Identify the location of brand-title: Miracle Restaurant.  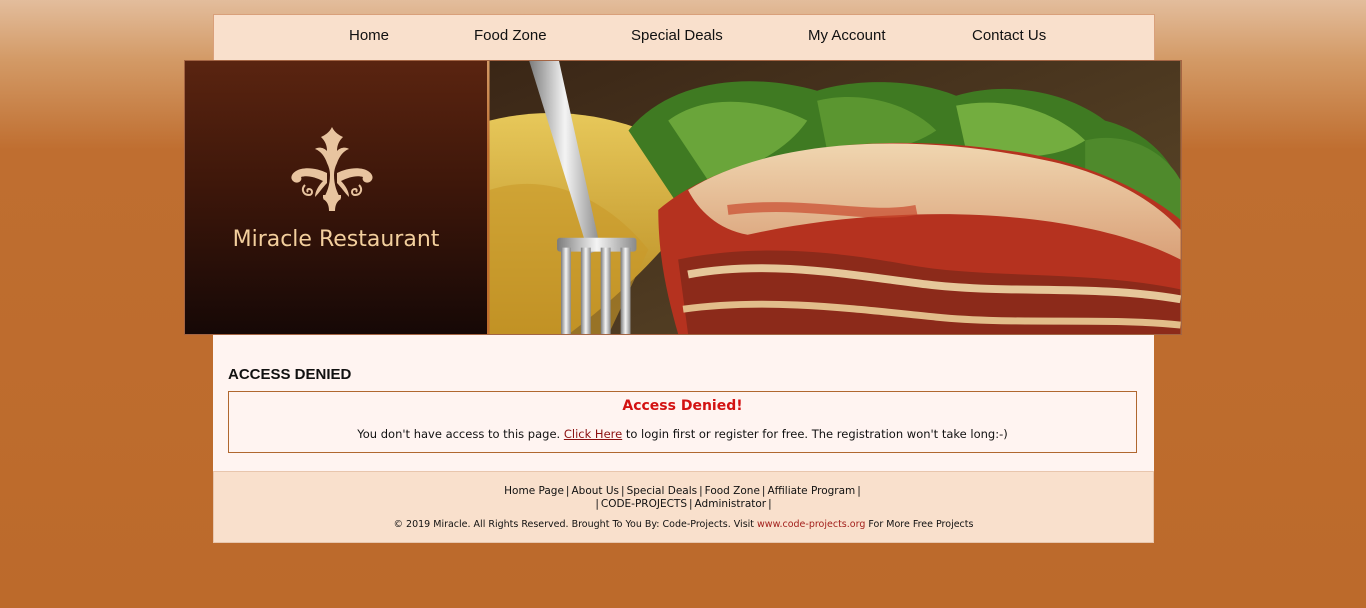
(336, 239).